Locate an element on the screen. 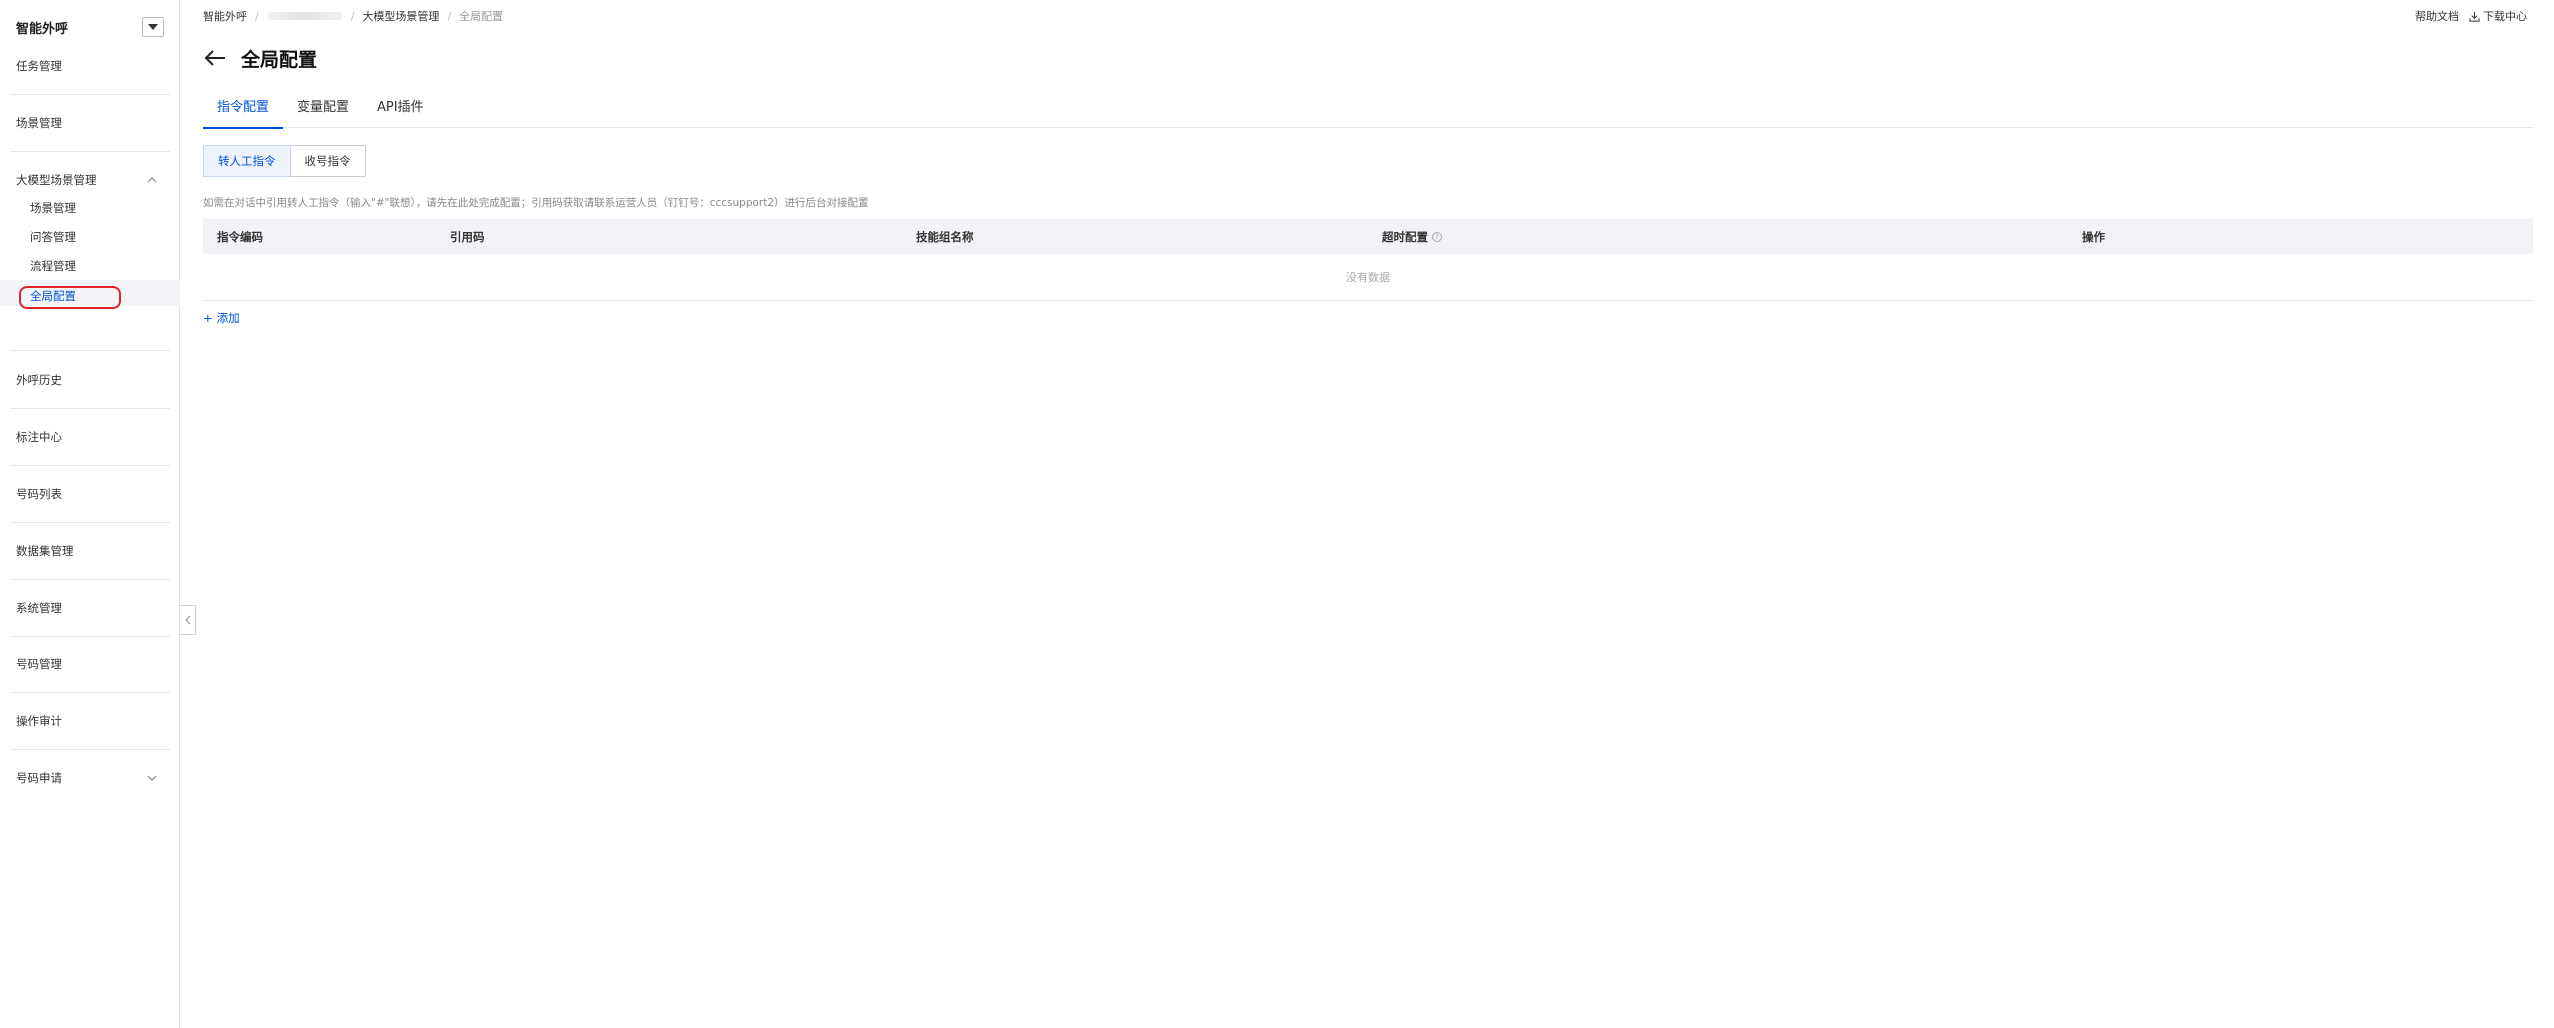 The height and width of the screenshot is (1028, 2554). add-command-button: + 添加 is located at coordinates (221, 318).